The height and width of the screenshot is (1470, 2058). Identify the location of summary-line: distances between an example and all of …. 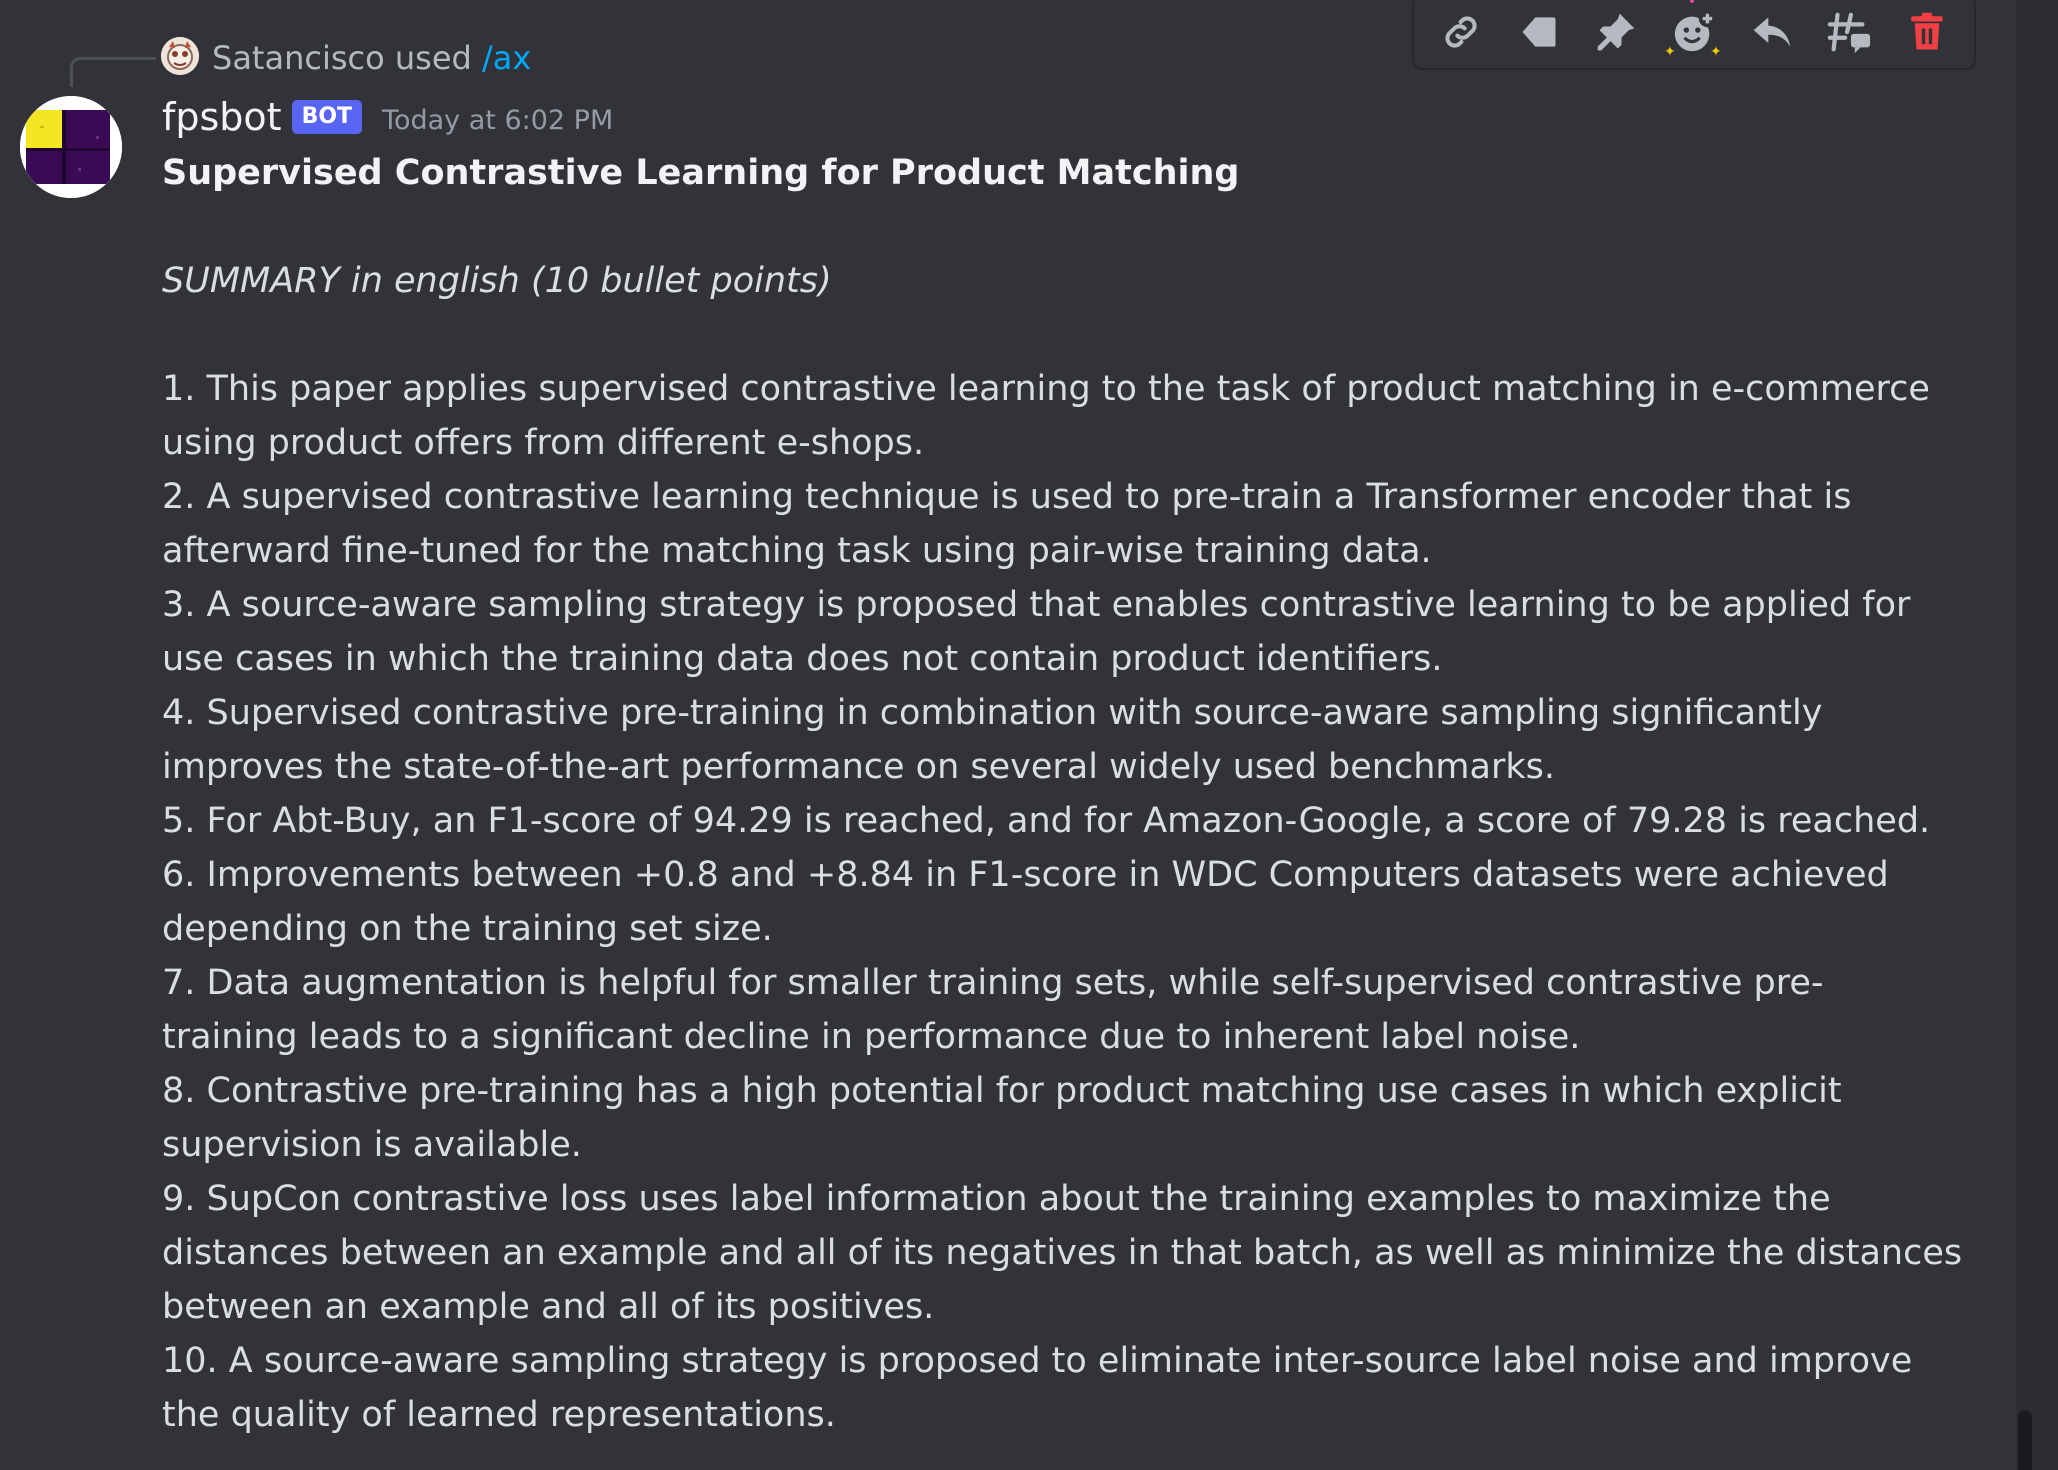
(1062, 1253).